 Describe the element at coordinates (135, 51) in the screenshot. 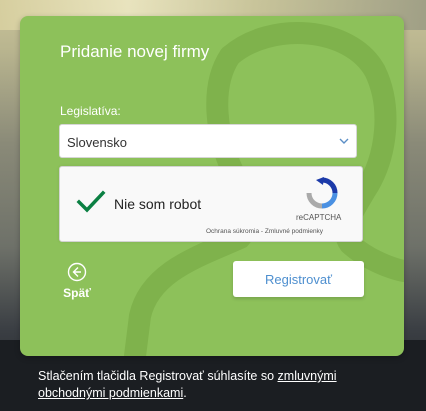

I see `page-title: Pridanie novej firmy` at that location.